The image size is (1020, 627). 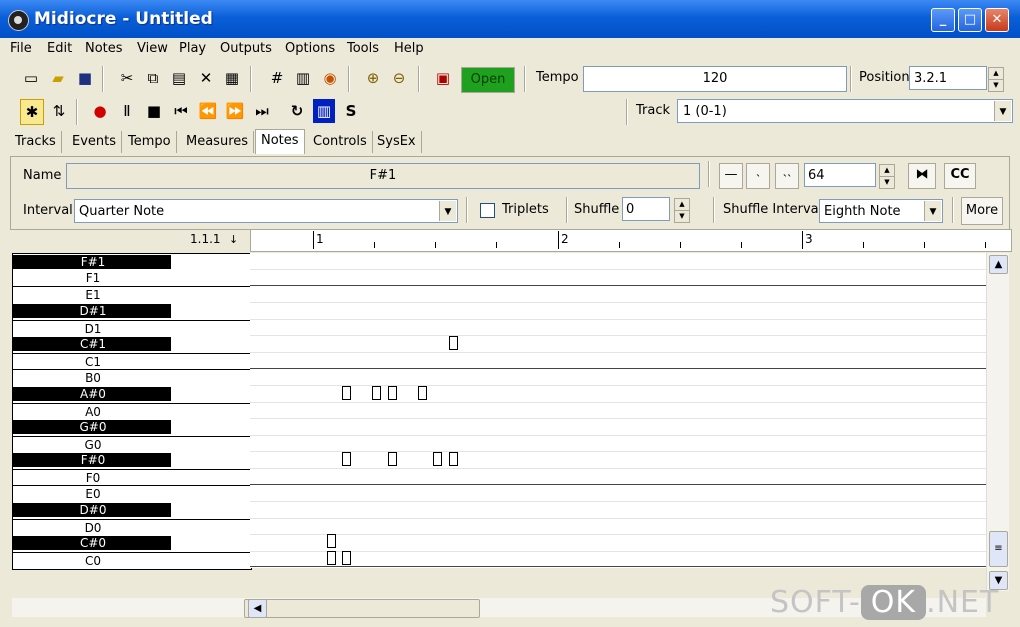 I want to click on tab-tracks: Tracks, so click(x=36, y=142).